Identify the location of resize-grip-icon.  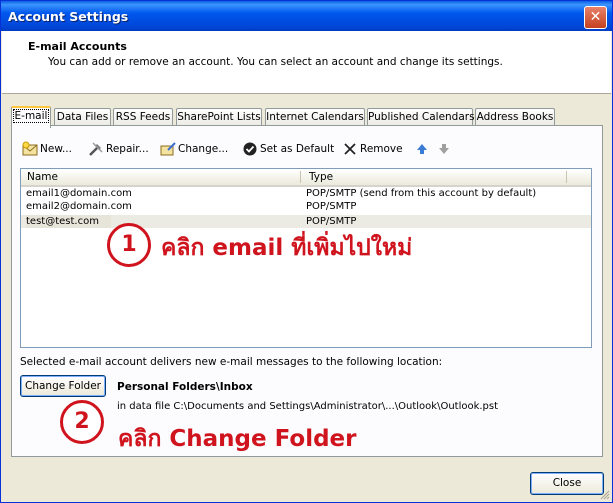
(604, 494).